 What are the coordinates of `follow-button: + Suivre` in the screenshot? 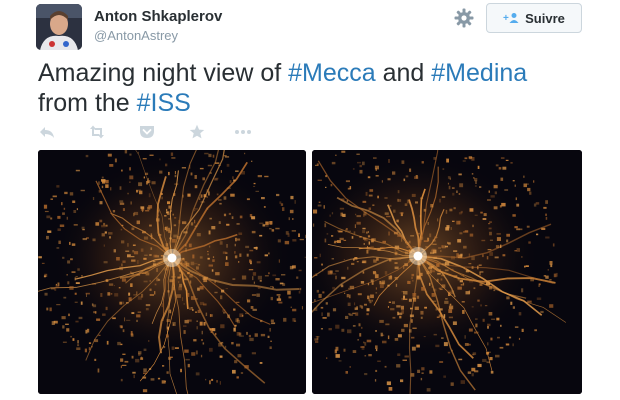 It's located at (534, 18).